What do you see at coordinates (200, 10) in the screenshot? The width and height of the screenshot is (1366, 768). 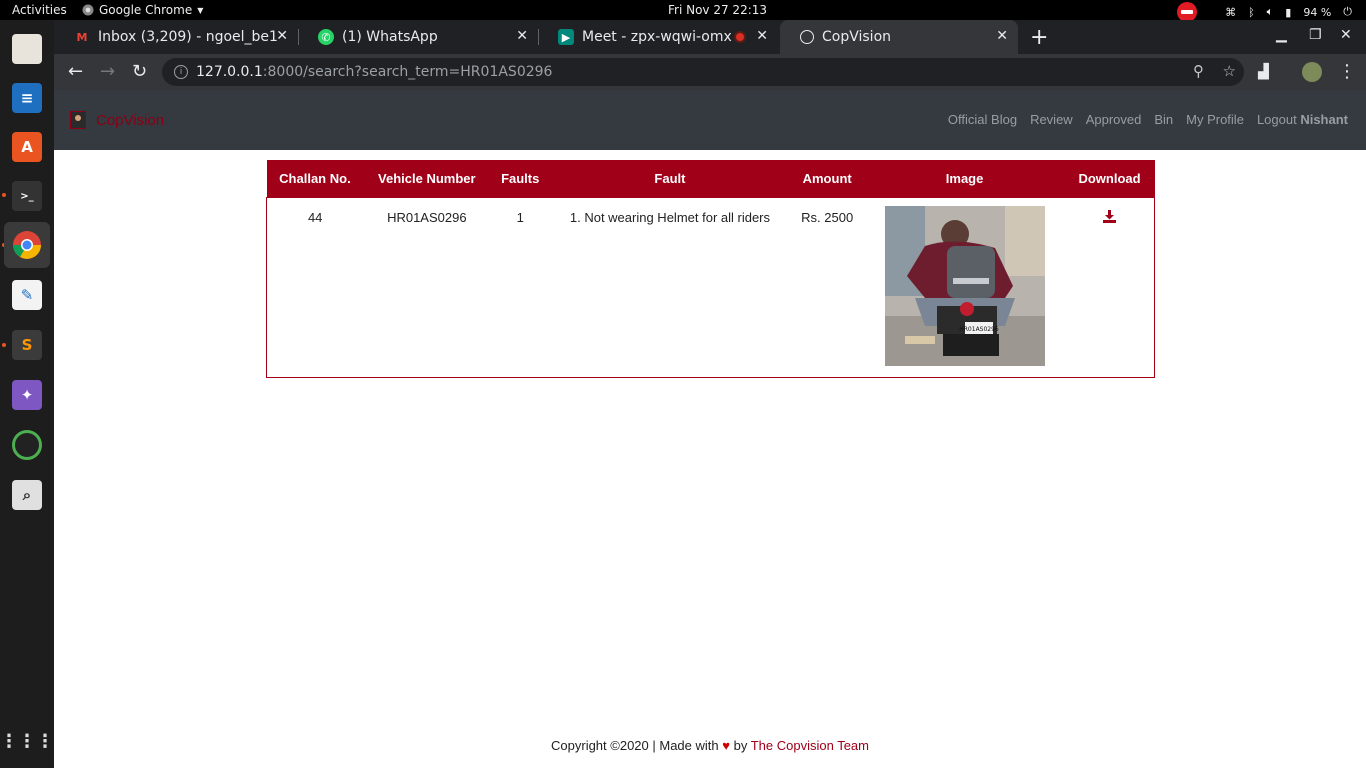 I see `chevron-down-icon: ▼` at bounding box center [200, 10].